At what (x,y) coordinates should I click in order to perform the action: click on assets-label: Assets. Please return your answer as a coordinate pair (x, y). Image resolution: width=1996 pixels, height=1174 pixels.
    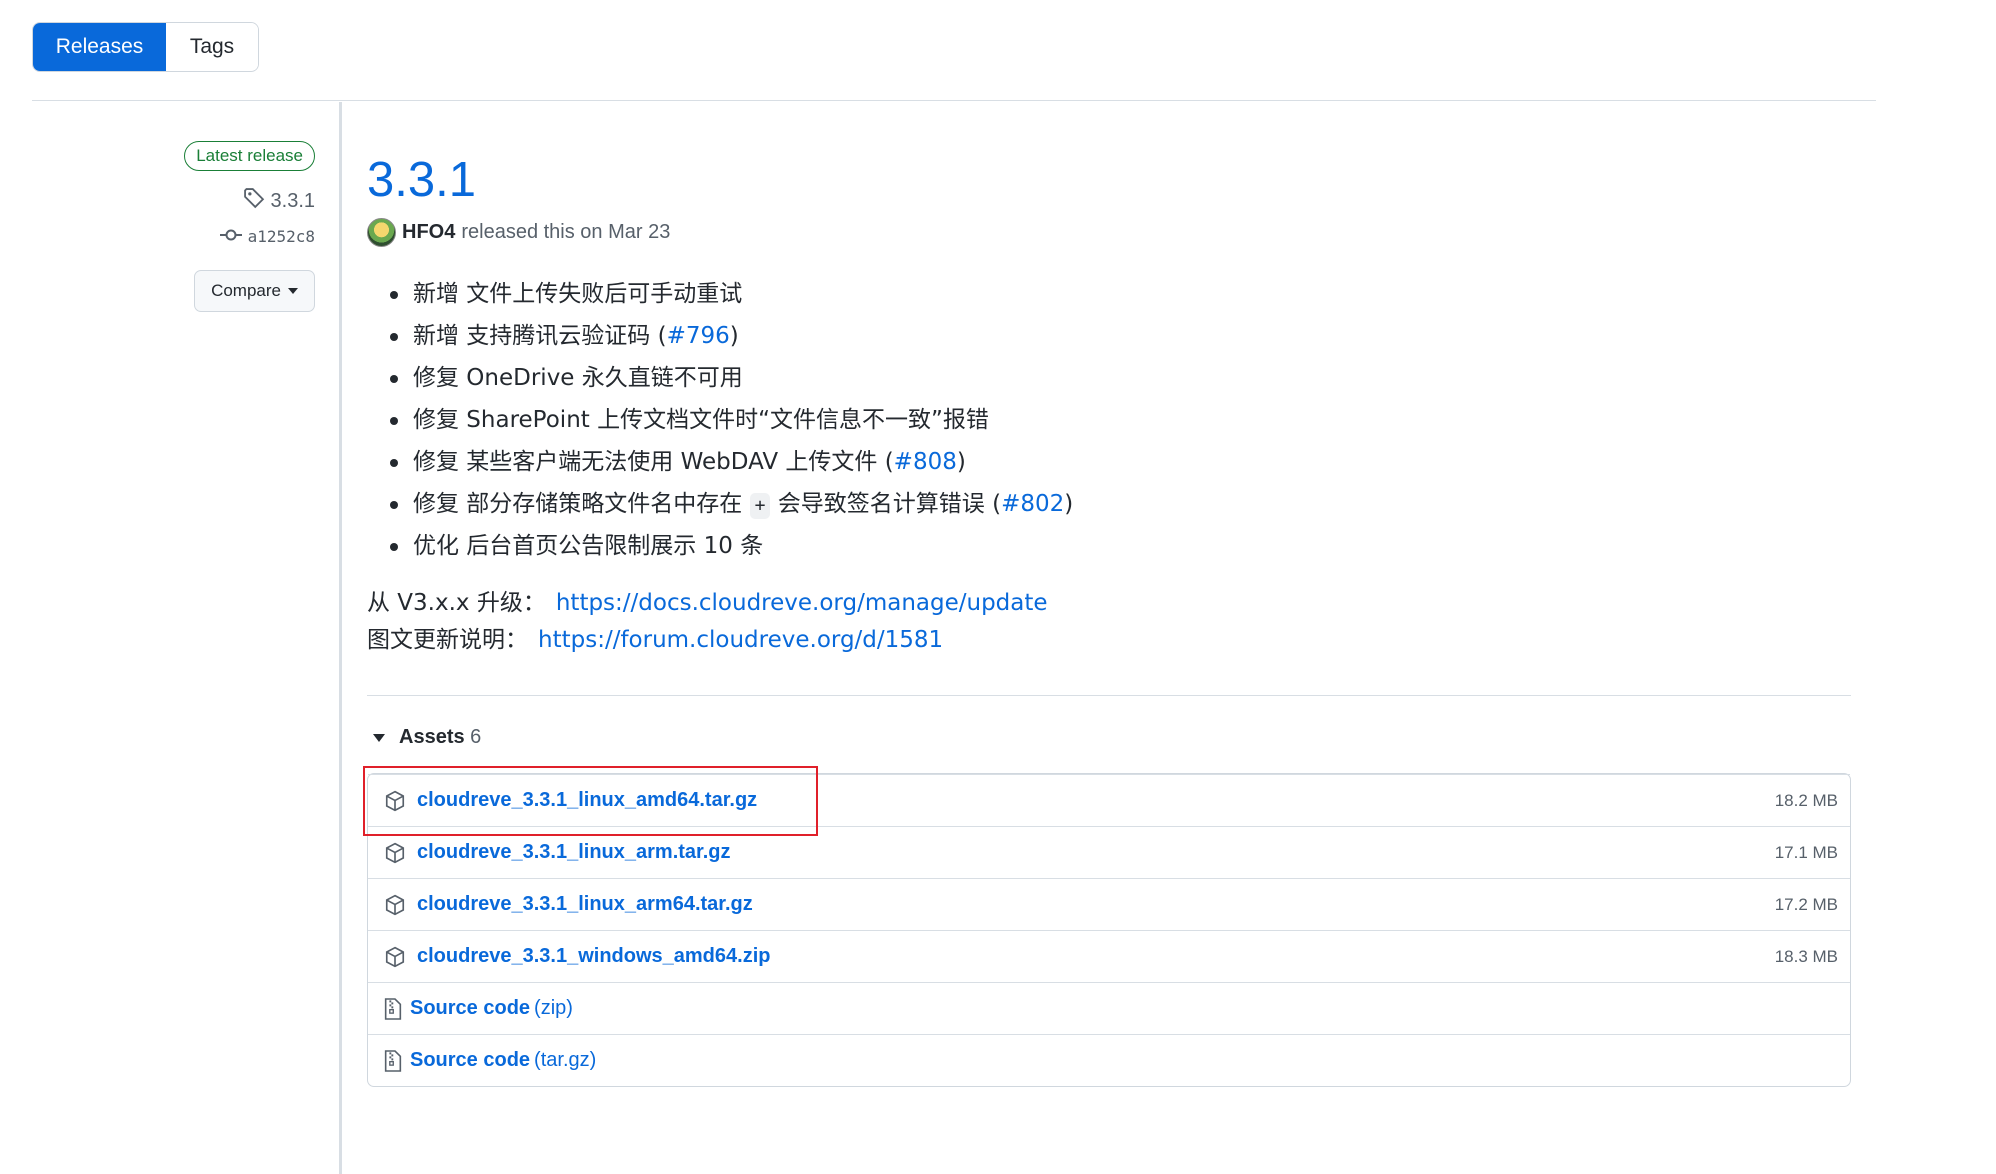
    Looking at the image, I should click on (432, 737).